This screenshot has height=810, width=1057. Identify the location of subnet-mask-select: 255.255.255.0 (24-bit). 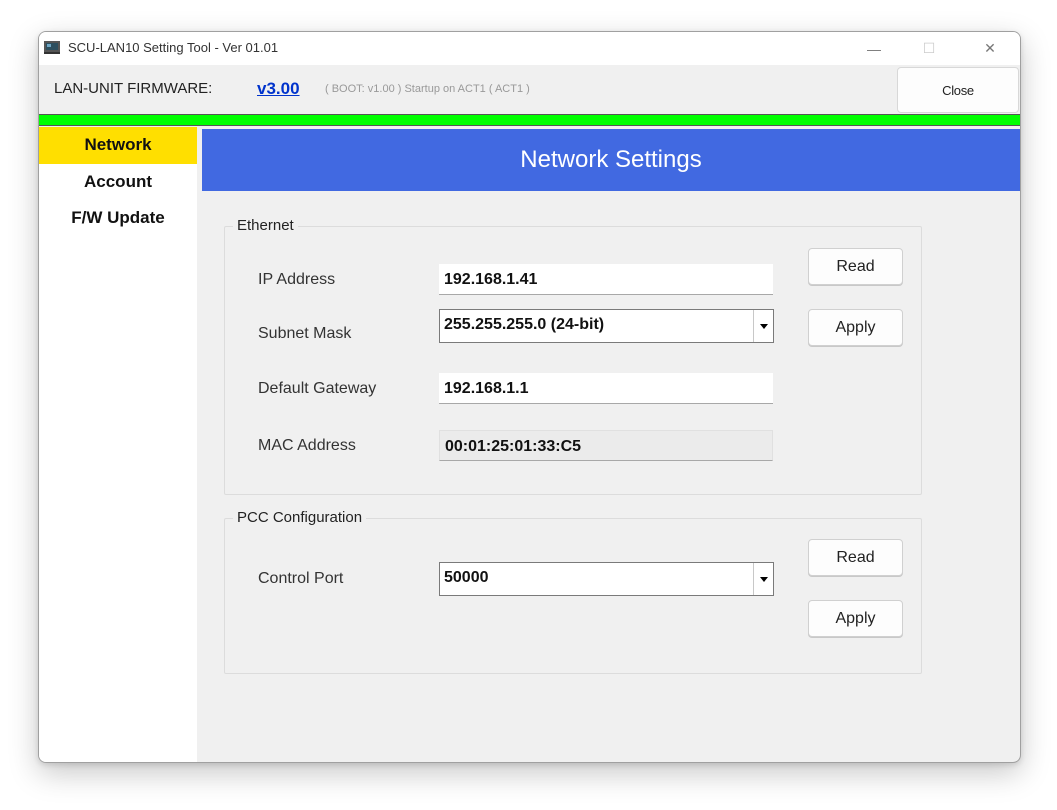
(606, 326).